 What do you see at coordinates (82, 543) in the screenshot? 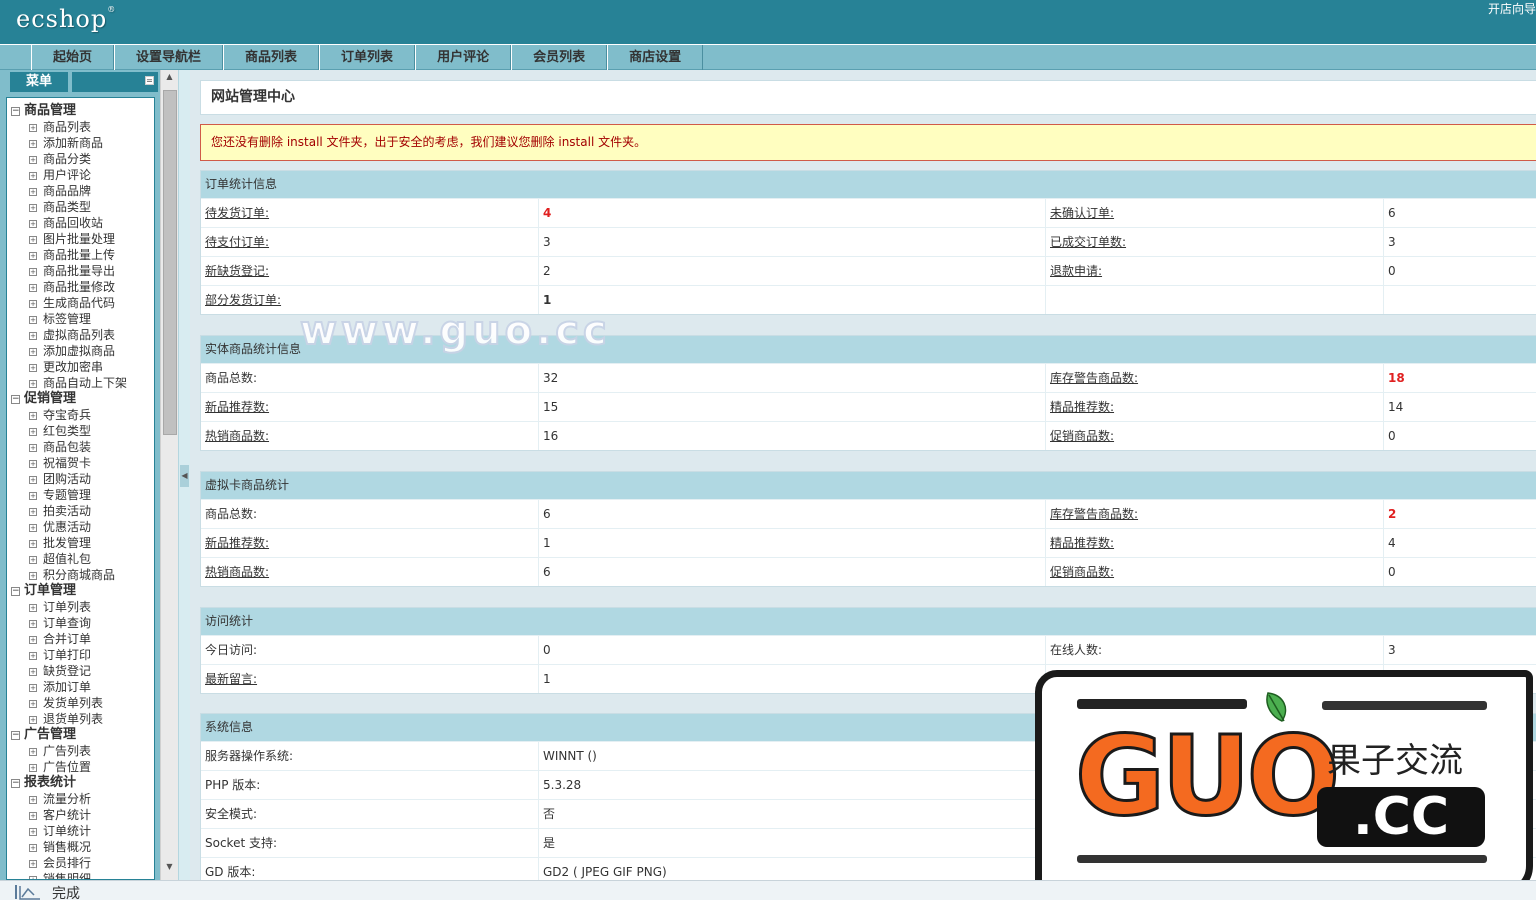
I see `menu-item: + 批发管理` at bounding box center [82, 543].